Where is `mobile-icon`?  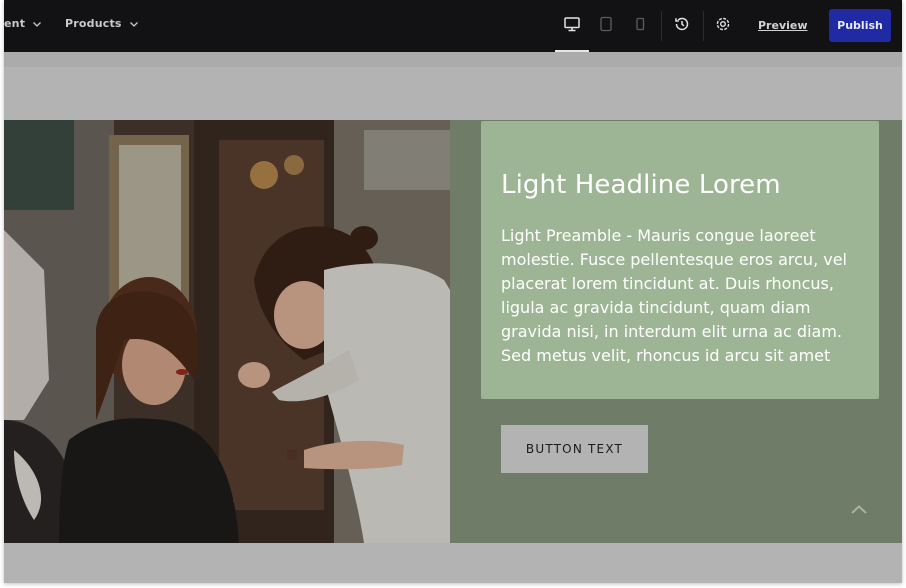
mobile-icon is located at coordinates (640, 26).